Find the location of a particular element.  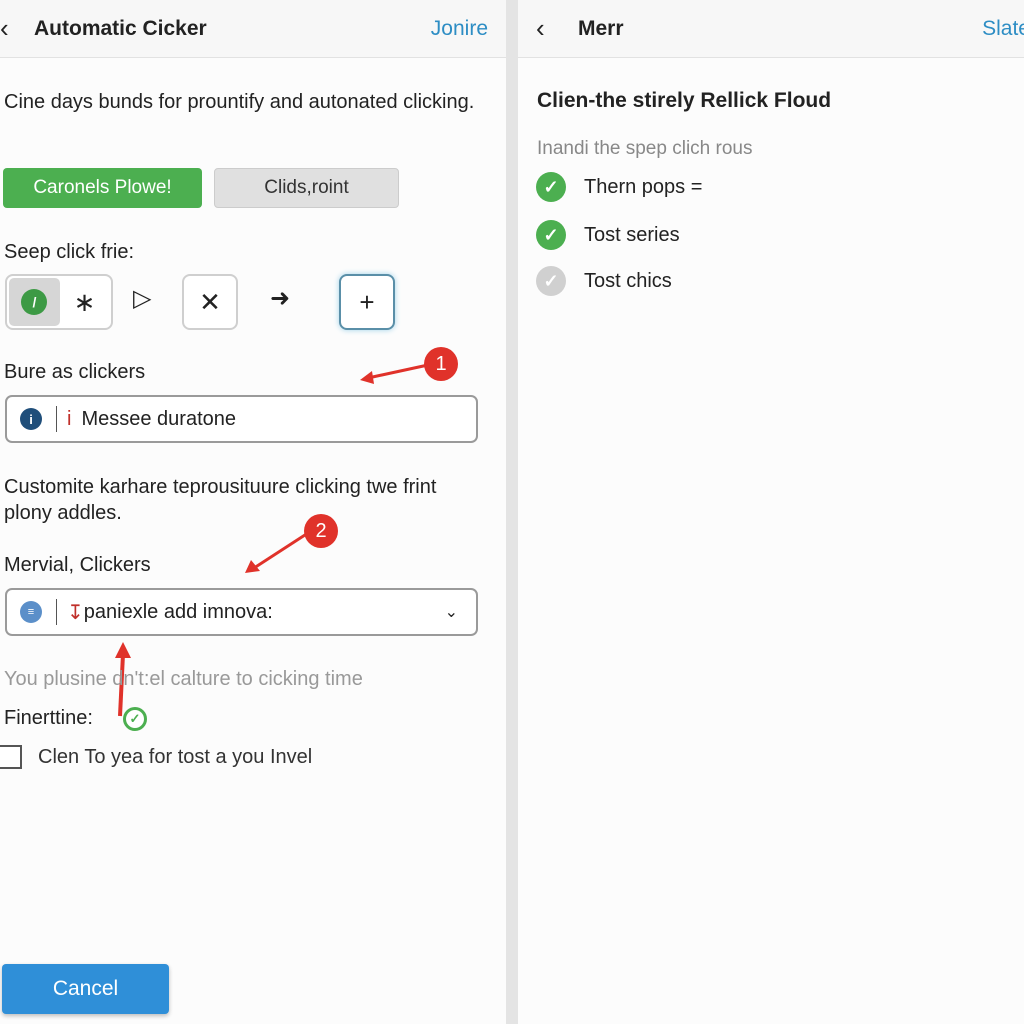

list-icon: ≡ is located at coordinates (31, 612).